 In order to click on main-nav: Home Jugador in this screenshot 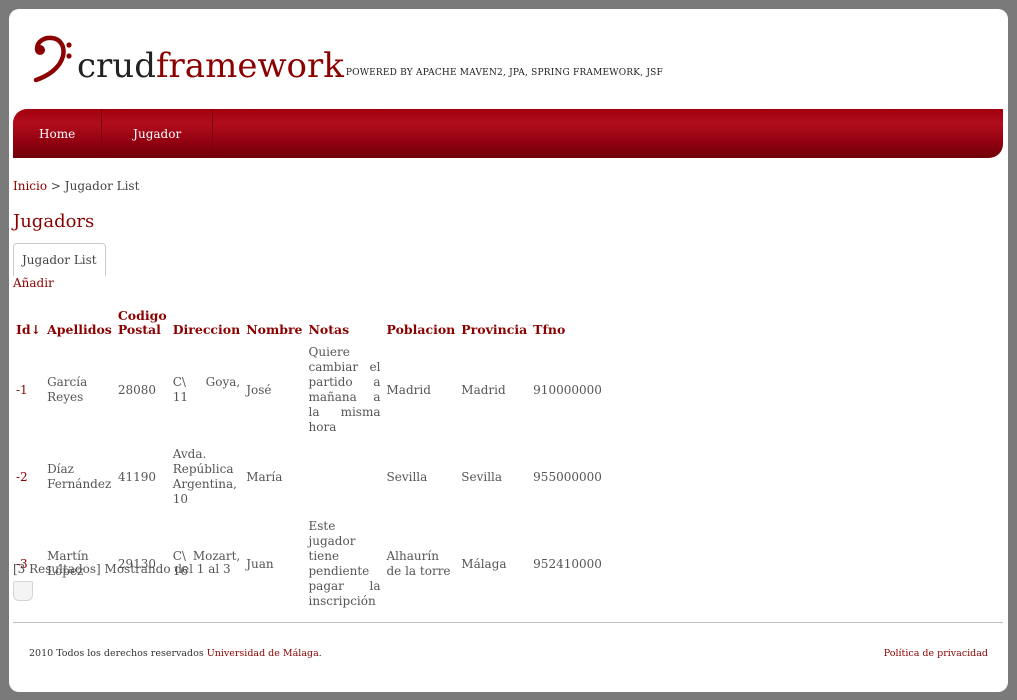, I will do `click(508, 133)`.